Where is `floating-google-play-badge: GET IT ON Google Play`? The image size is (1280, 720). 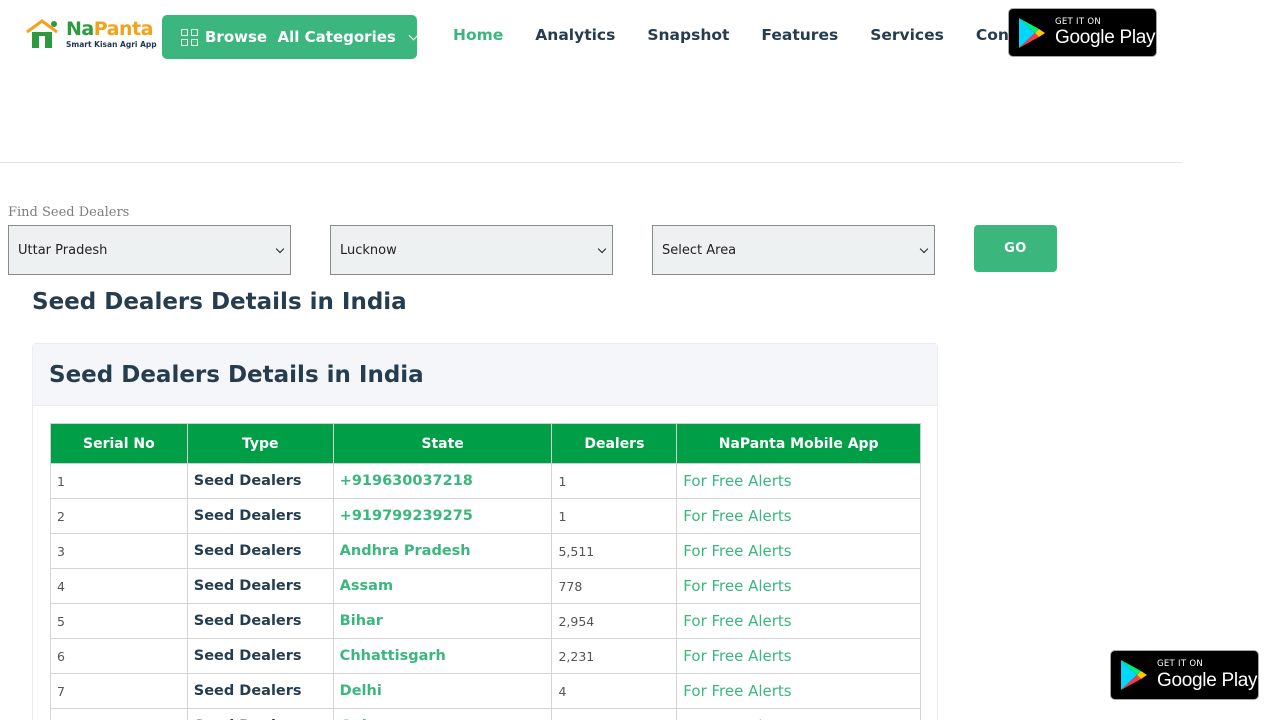
floating-google-play-badge: GET IT ON Google Play is located at coordinates (1184, 675).